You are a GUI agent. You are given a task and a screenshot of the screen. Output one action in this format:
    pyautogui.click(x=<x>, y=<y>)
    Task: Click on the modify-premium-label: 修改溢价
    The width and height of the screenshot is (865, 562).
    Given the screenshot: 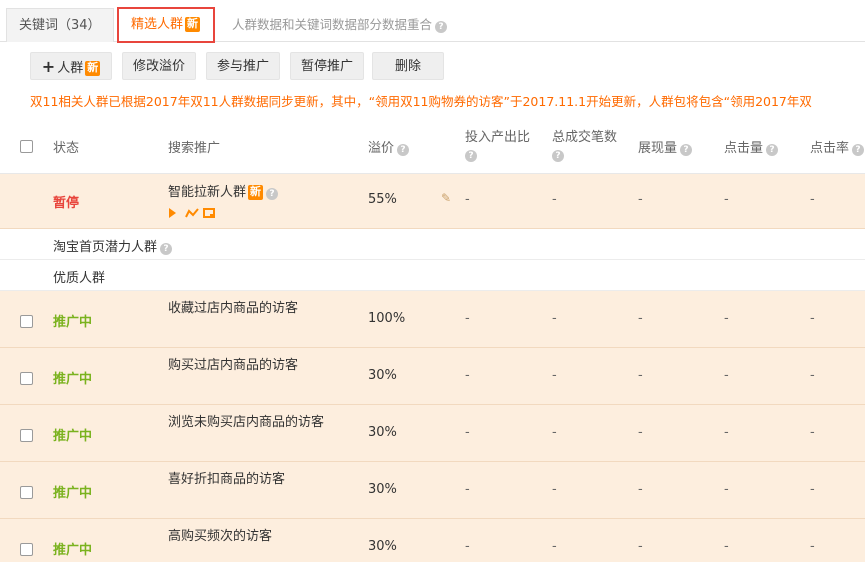 What is the action you would take?
    pyautogui.click(x=158, y=66)
    